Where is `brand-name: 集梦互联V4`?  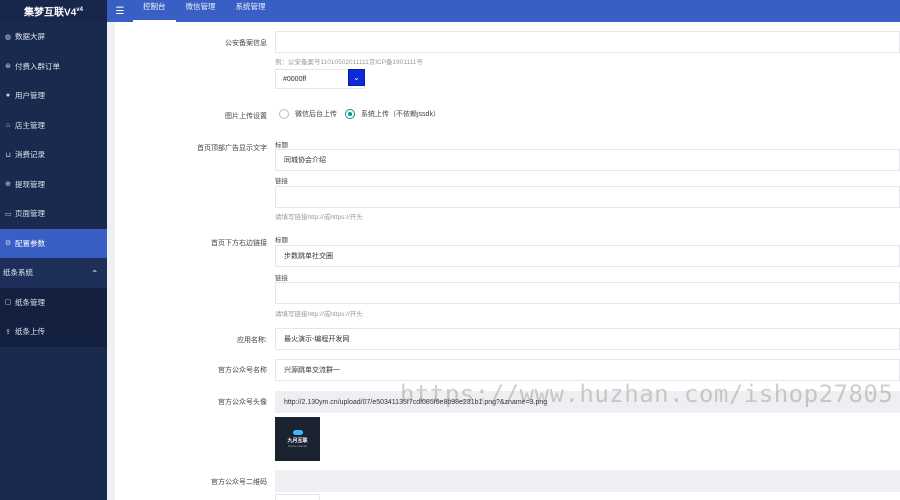
brand-name: 集梦互联V4 is located at coordinates (50, 13).